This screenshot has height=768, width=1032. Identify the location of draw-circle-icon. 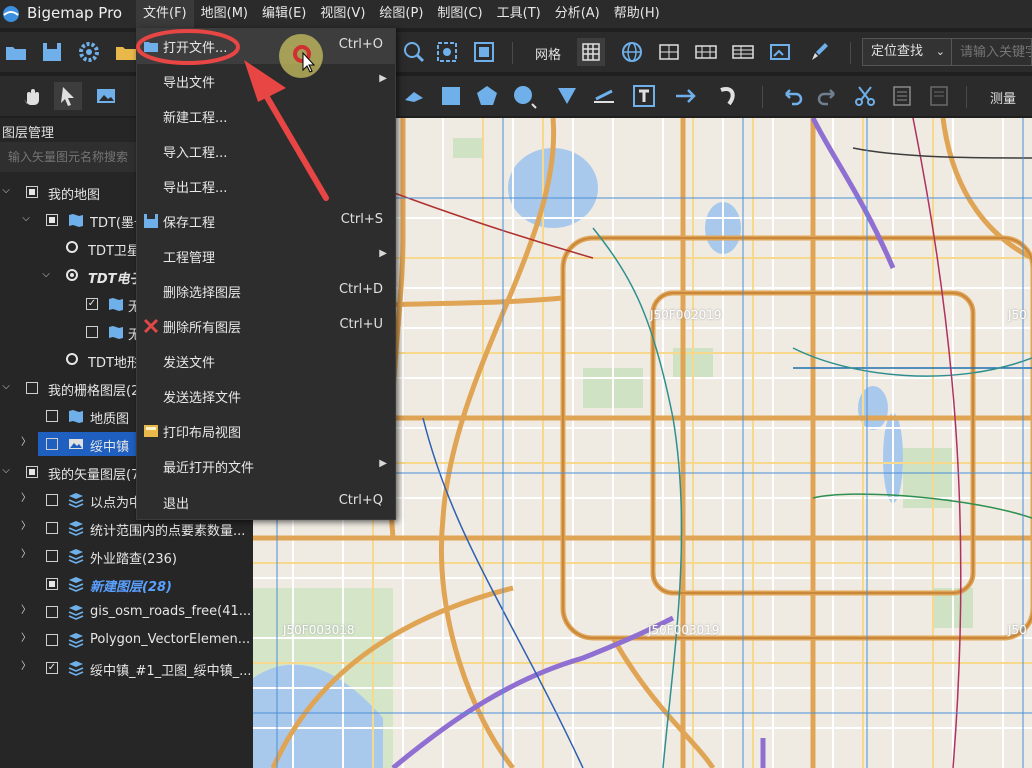
(524, 96).